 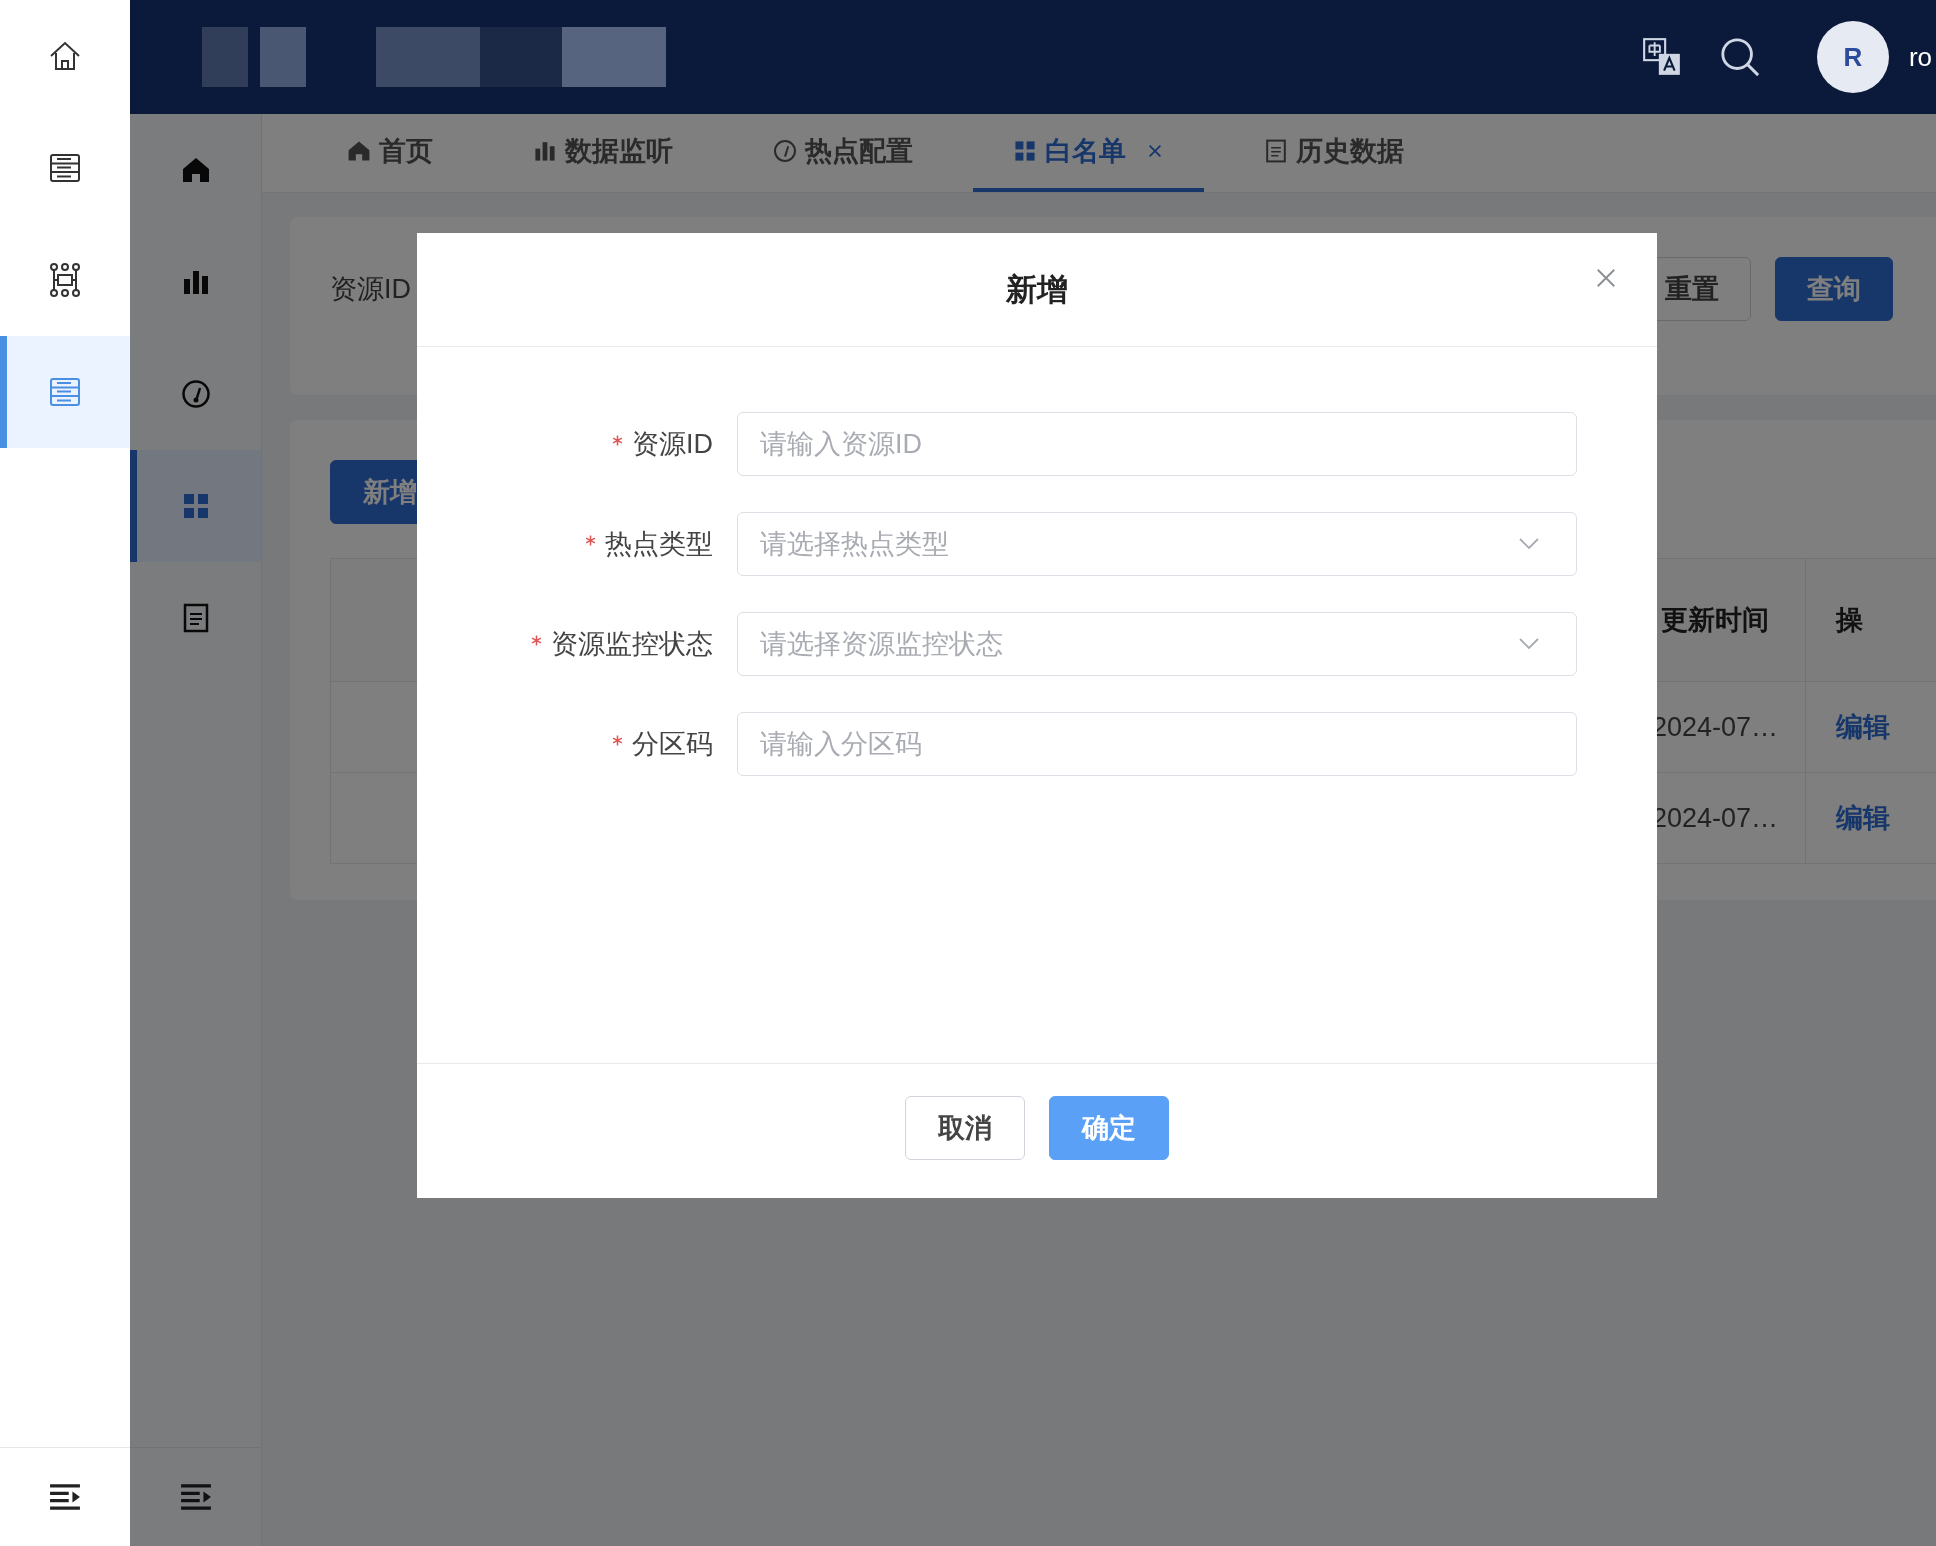 I want to click on search-icon, so click(x=1739, y=57).